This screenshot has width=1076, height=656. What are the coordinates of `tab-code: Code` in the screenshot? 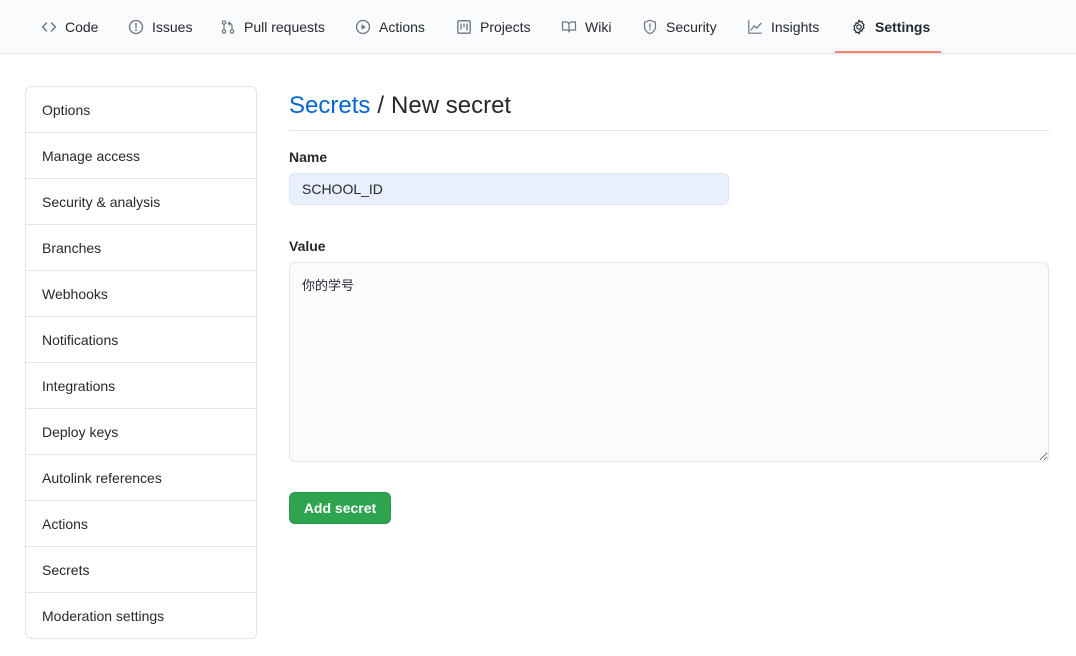 It's located at (69, 27).